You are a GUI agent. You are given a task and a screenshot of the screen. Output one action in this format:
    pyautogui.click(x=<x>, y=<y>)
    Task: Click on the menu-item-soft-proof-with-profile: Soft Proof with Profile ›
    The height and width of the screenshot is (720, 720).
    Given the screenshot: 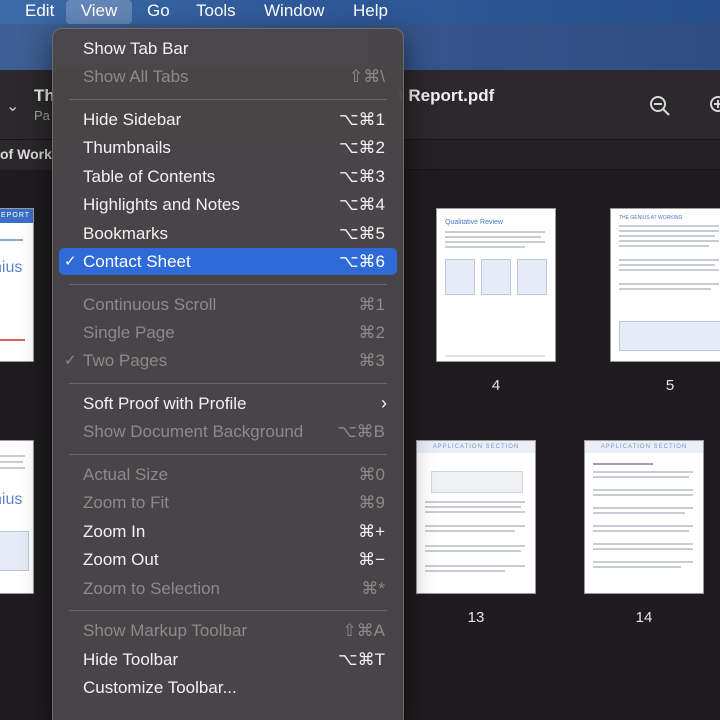 What is the action you would take?
    pyautogui.click(x=228, y=403)
    